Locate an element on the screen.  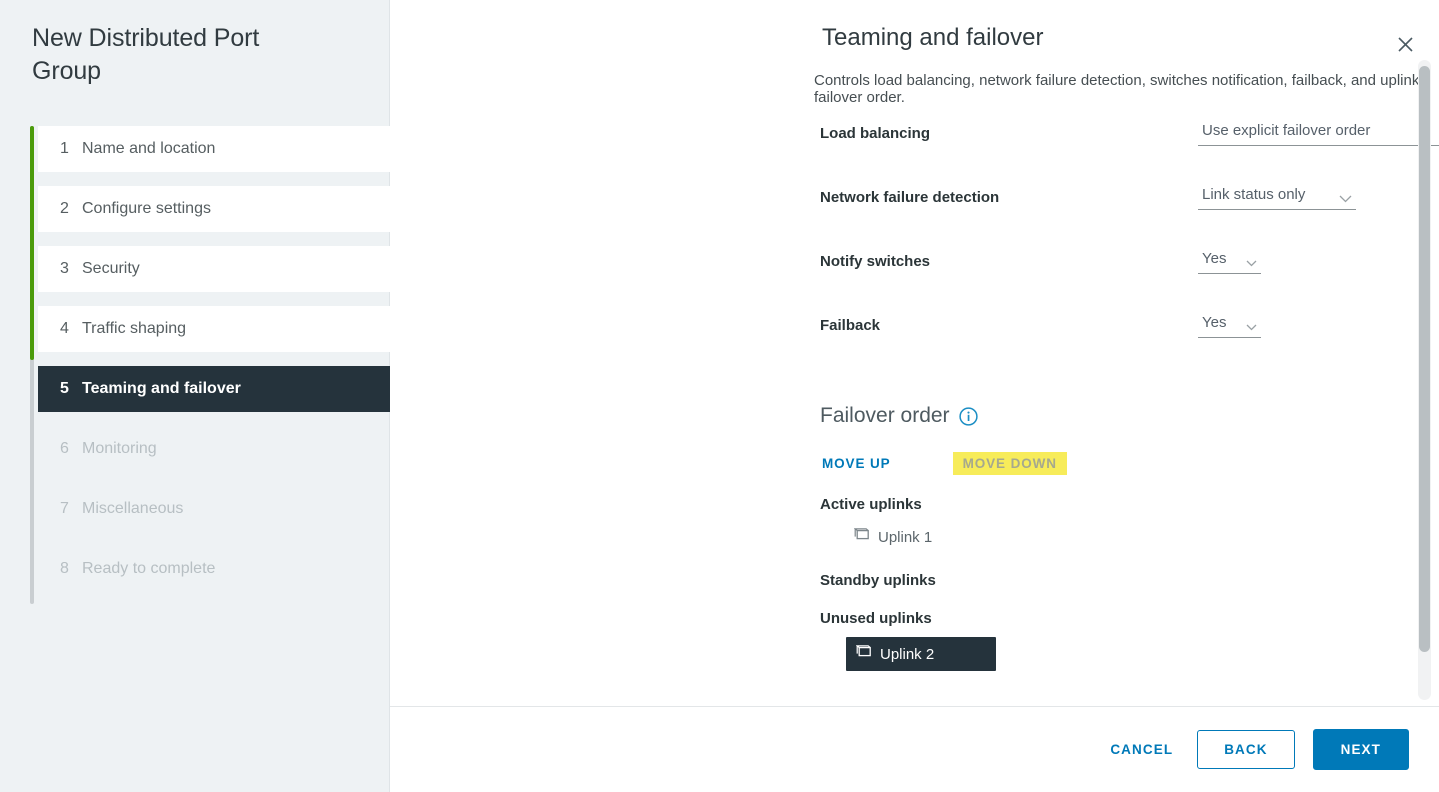
uplink-label: Uplink 1 is located at coordinates (905, 537).